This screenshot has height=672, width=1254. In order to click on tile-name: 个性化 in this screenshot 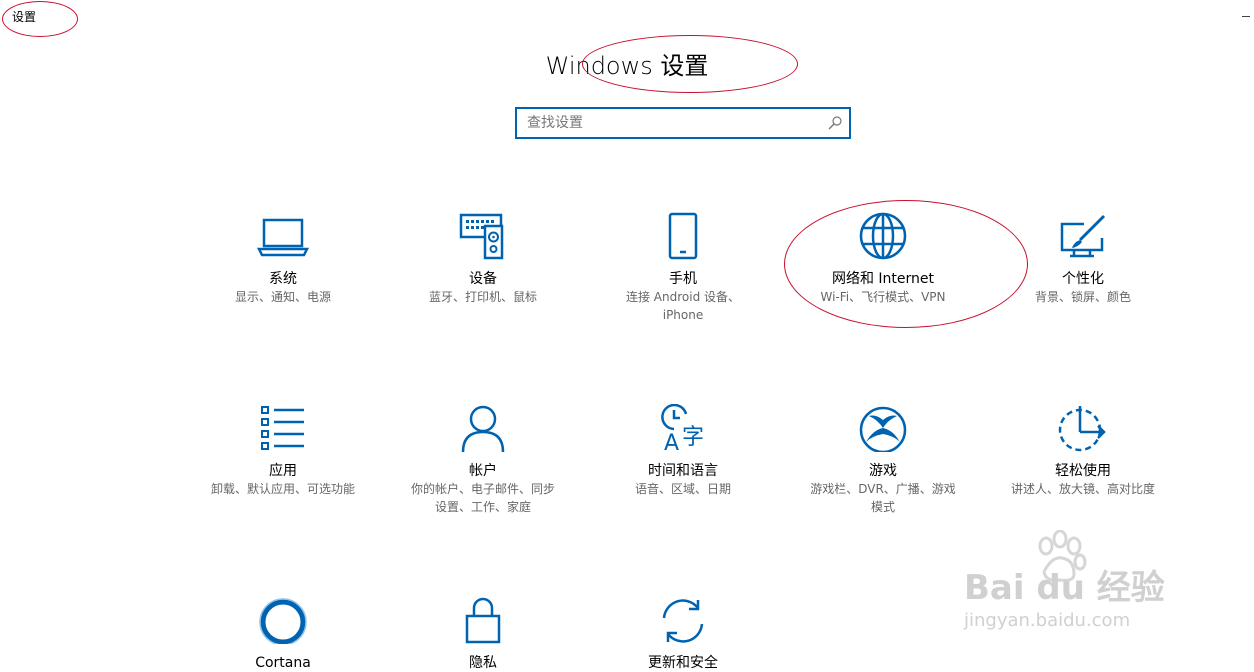, I will do `click(1083, 279)`.